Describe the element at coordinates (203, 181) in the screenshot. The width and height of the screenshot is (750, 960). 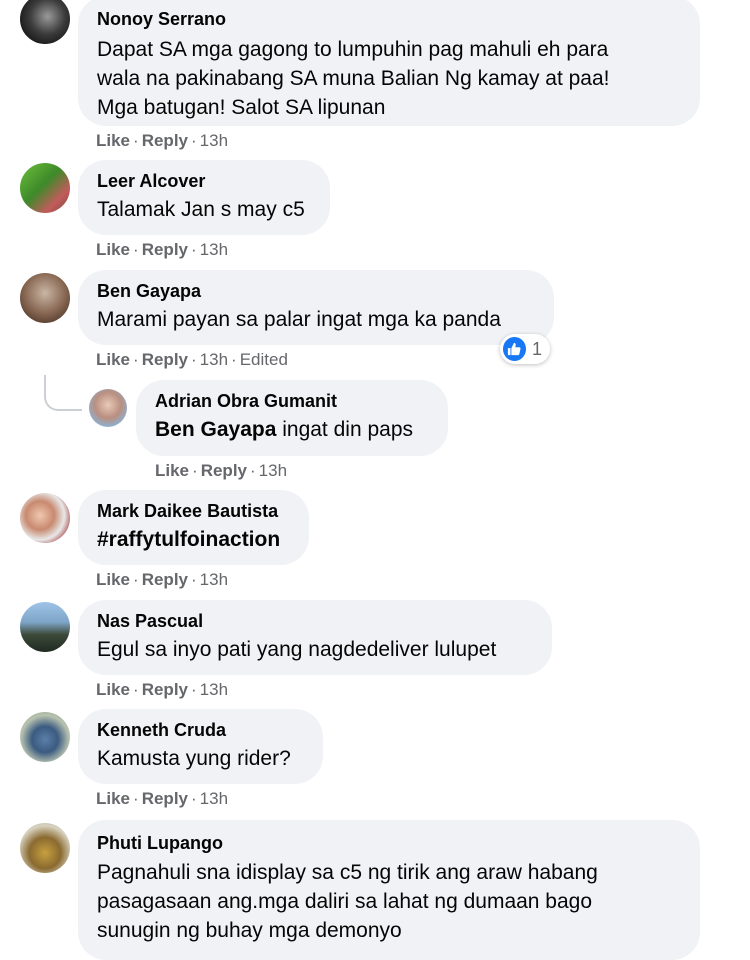
I see `comment-author: Leer Alcover` at that location.